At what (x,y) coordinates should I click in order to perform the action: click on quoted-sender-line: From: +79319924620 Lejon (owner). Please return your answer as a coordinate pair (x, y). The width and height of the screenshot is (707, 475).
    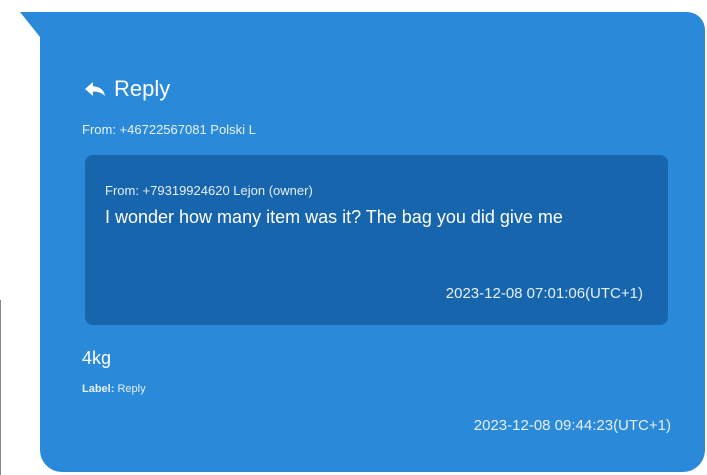
    Looking at the image, I should click on (209, 190).